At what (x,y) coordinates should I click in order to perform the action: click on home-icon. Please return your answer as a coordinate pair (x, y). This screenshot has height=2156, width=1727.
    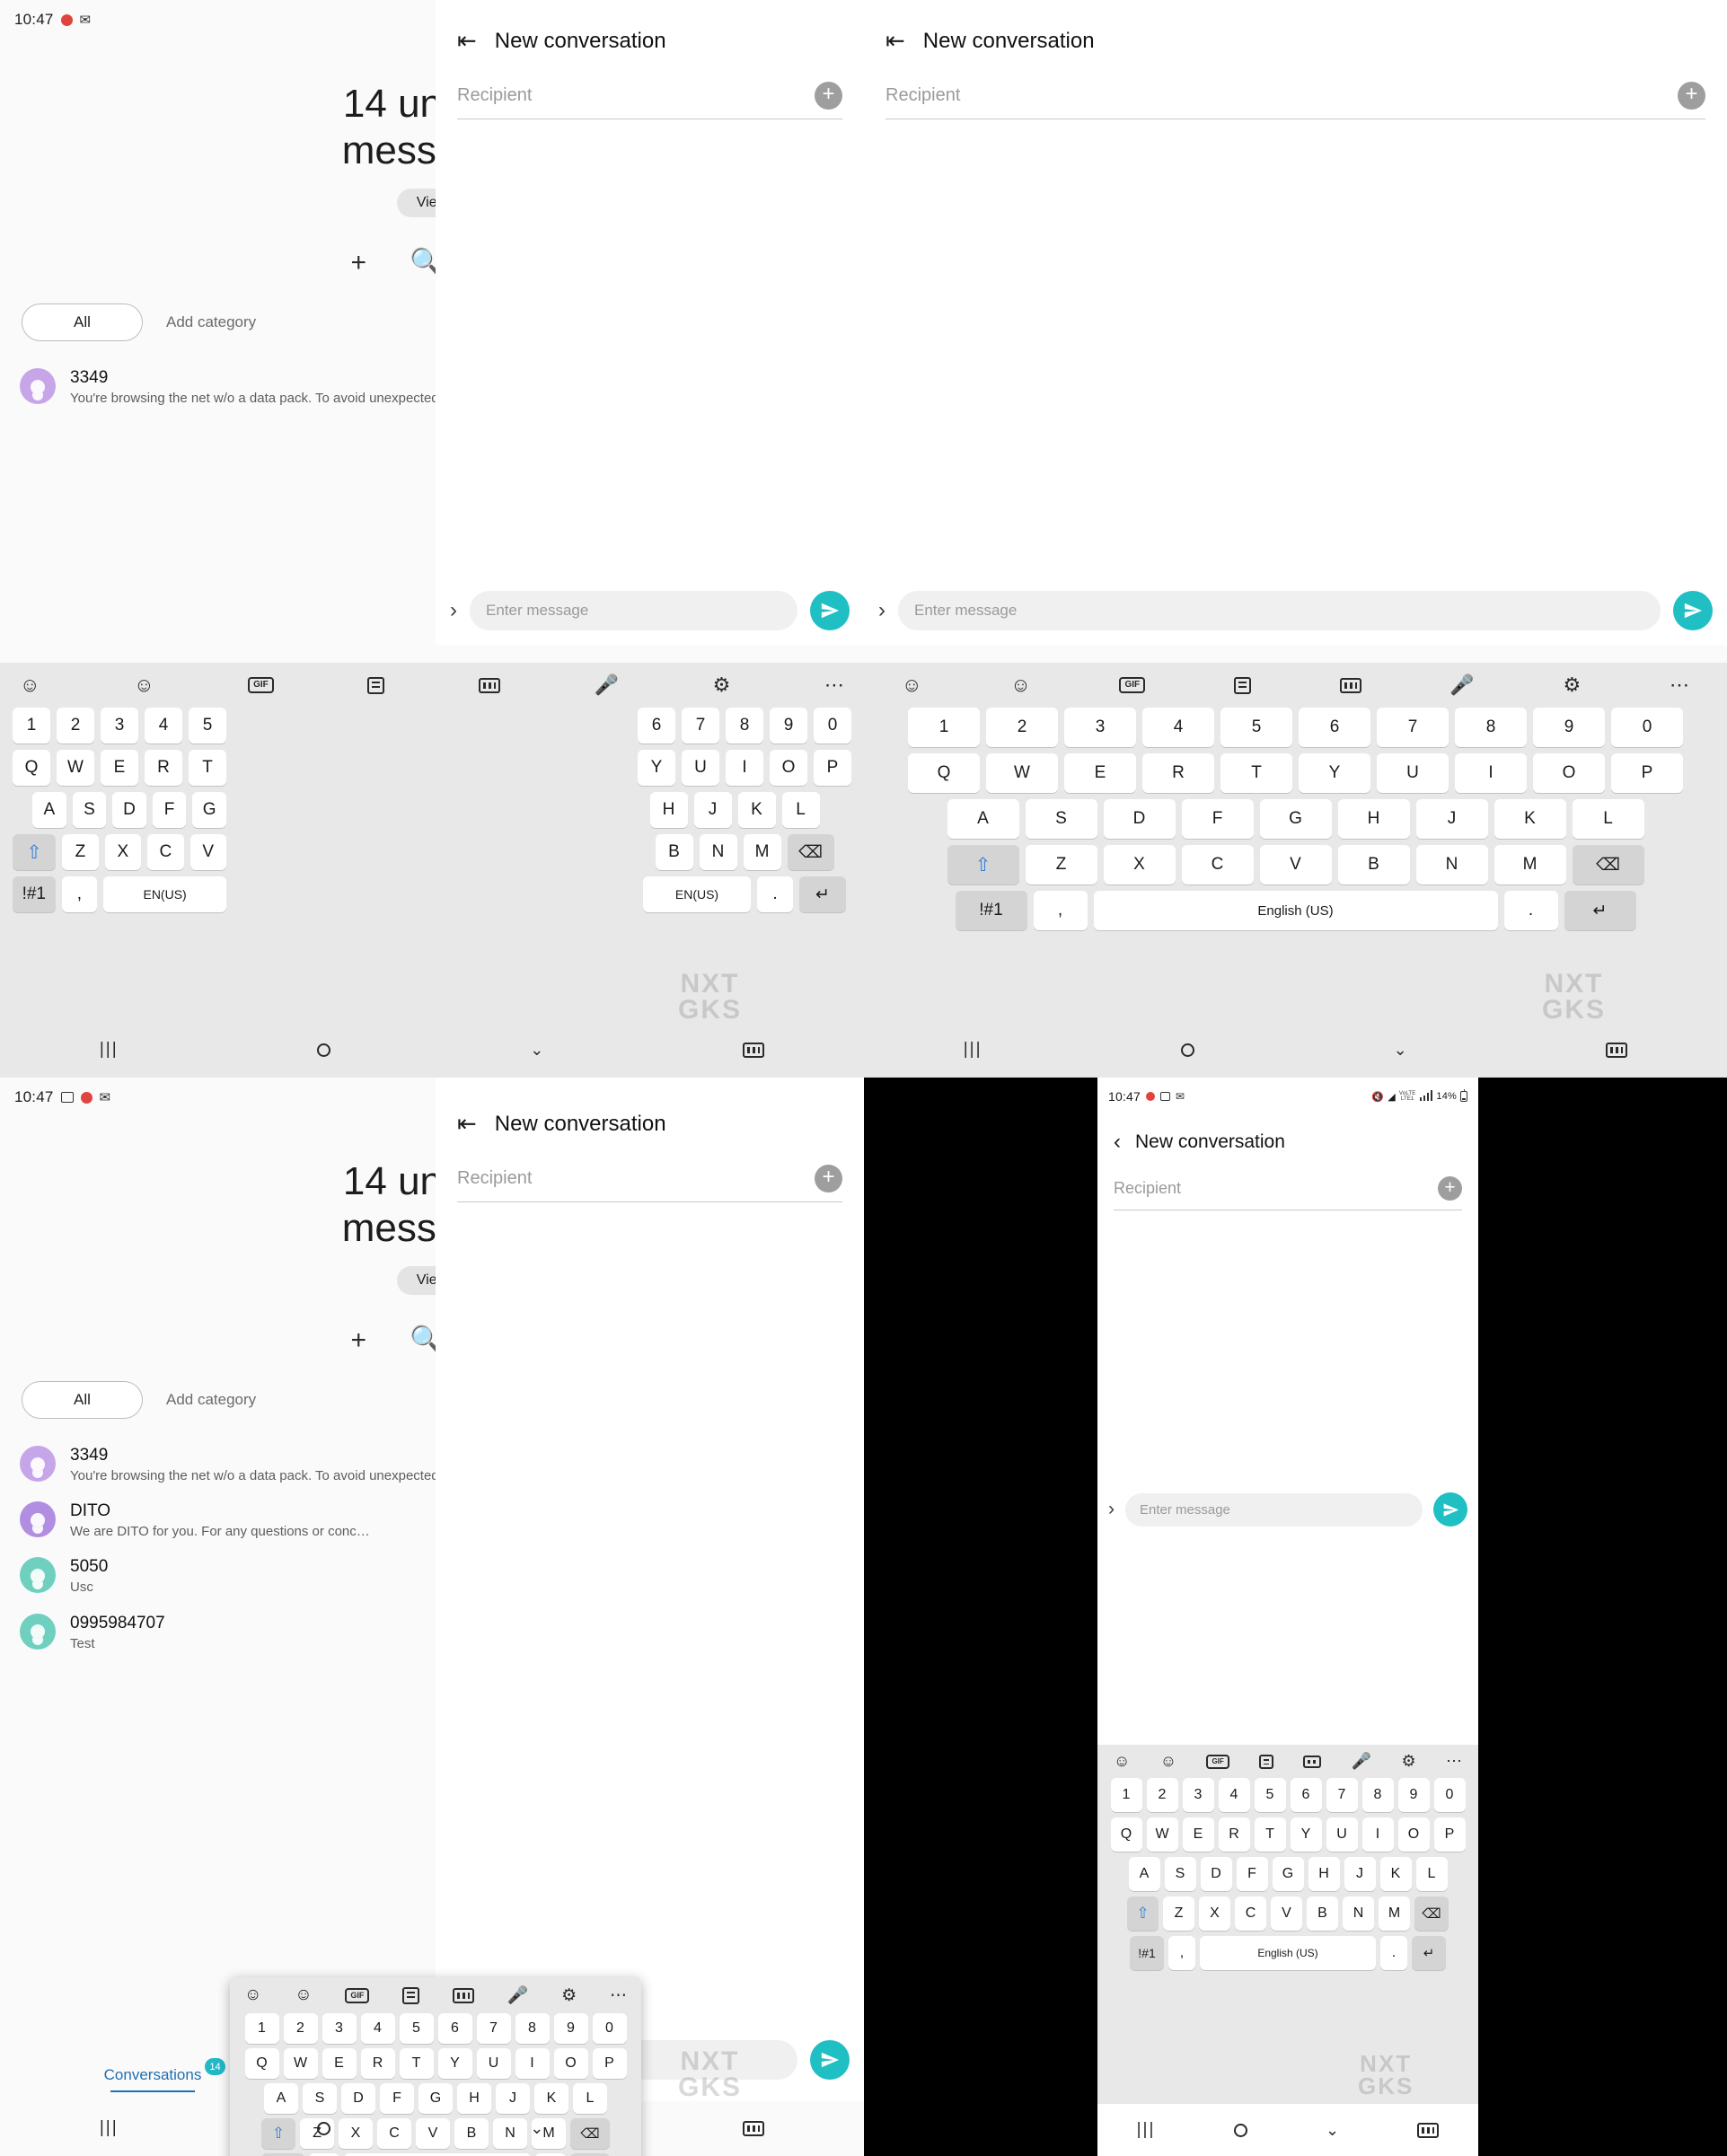
    Looking at the image, I should click on (1240, 2130).